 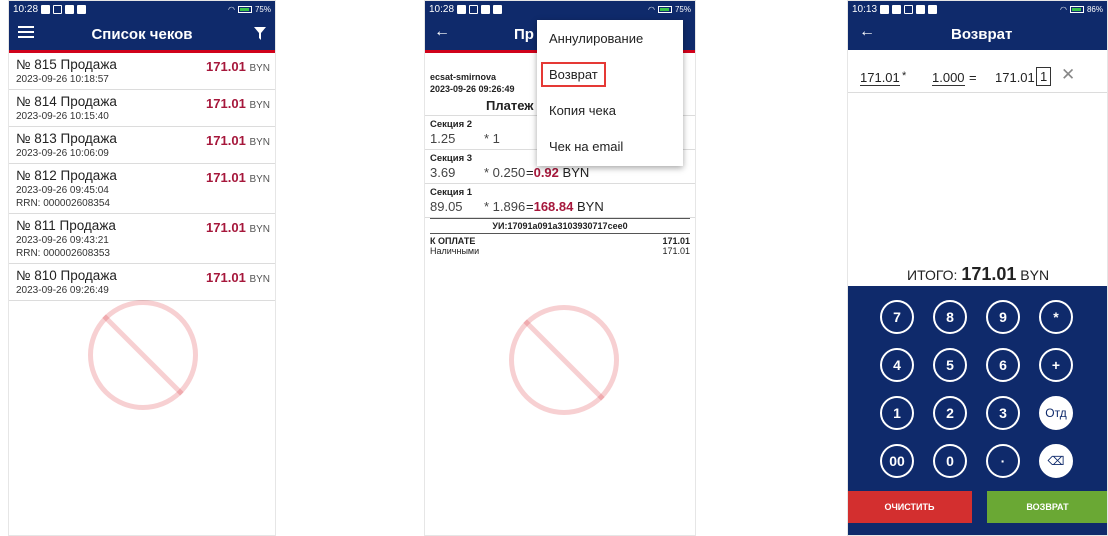 I want to click on section-price: 1.25, so click(x=443, y=138).